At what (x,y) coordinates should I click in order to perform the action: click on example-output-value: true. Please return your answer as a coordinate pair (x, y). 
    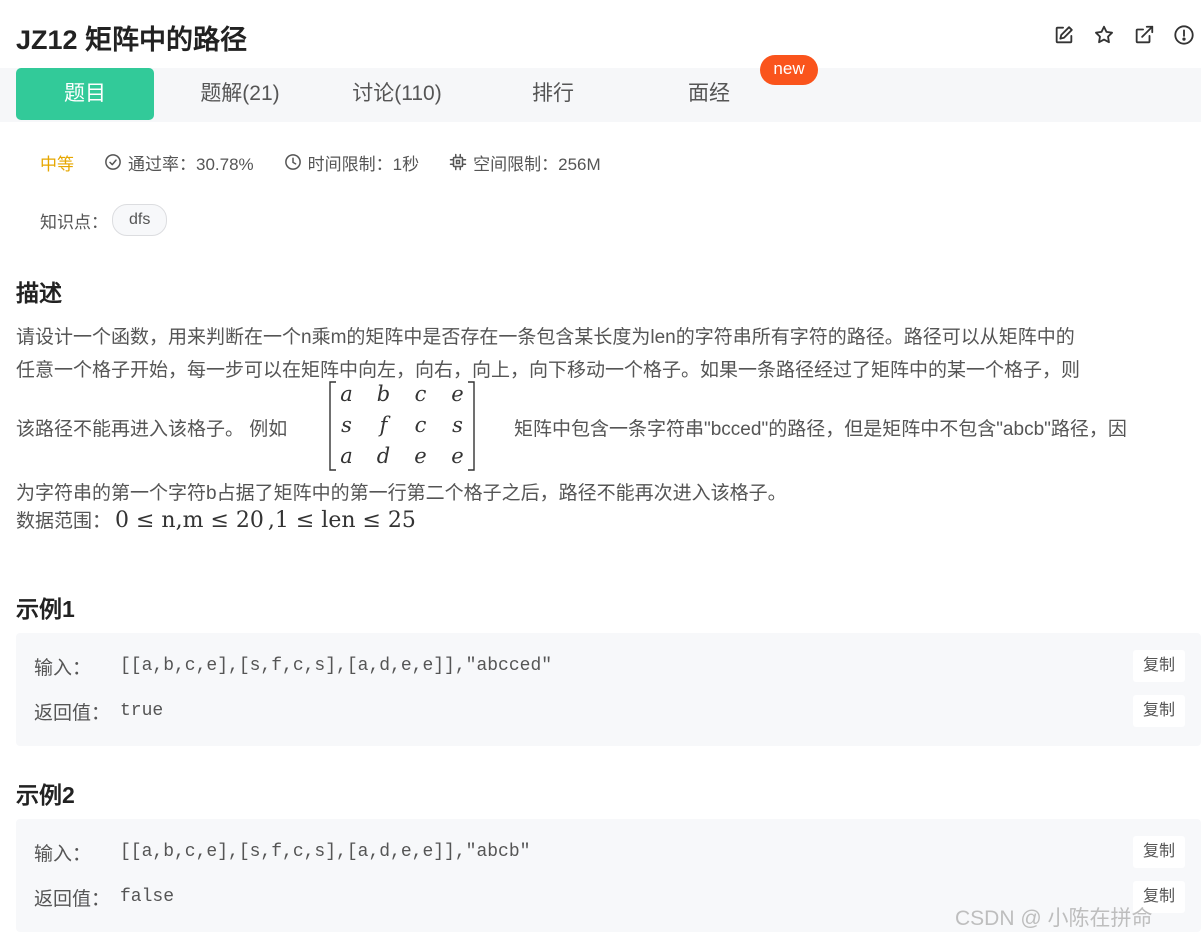
    Looking at the image, I should click on (142, 711).